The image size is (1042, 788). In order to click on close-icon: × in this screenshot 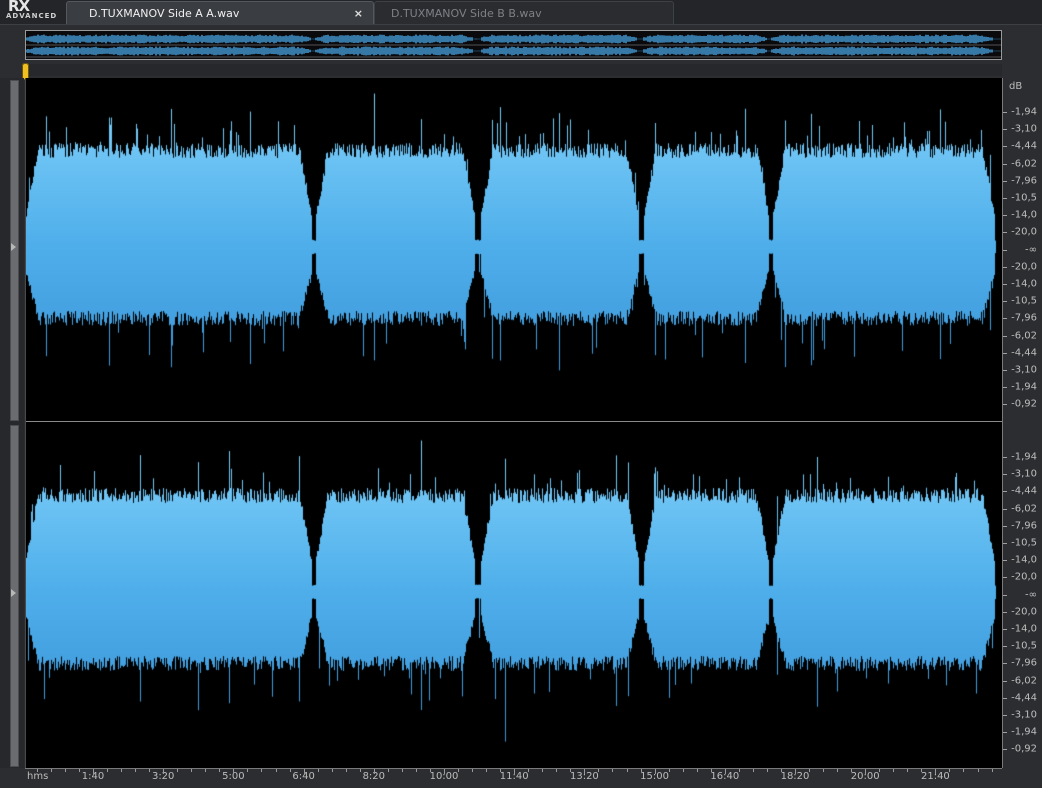, I will do `click(358, 13)`.